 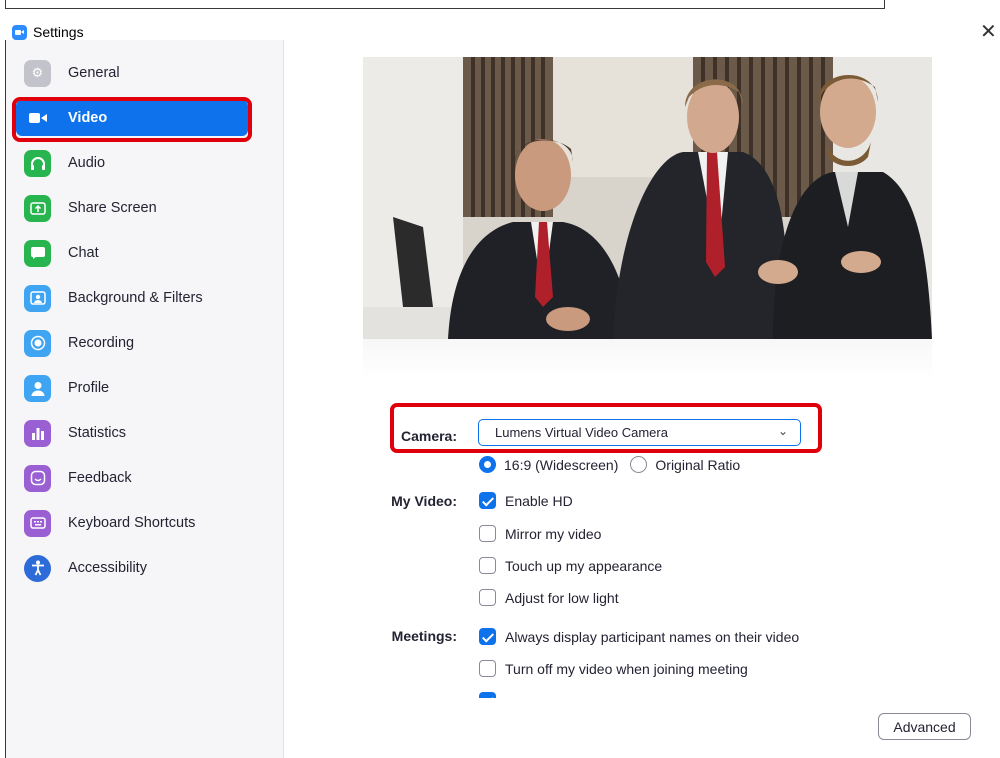 I want to click on sidebar-item-profile: Profile, so click(x=132, y=388).